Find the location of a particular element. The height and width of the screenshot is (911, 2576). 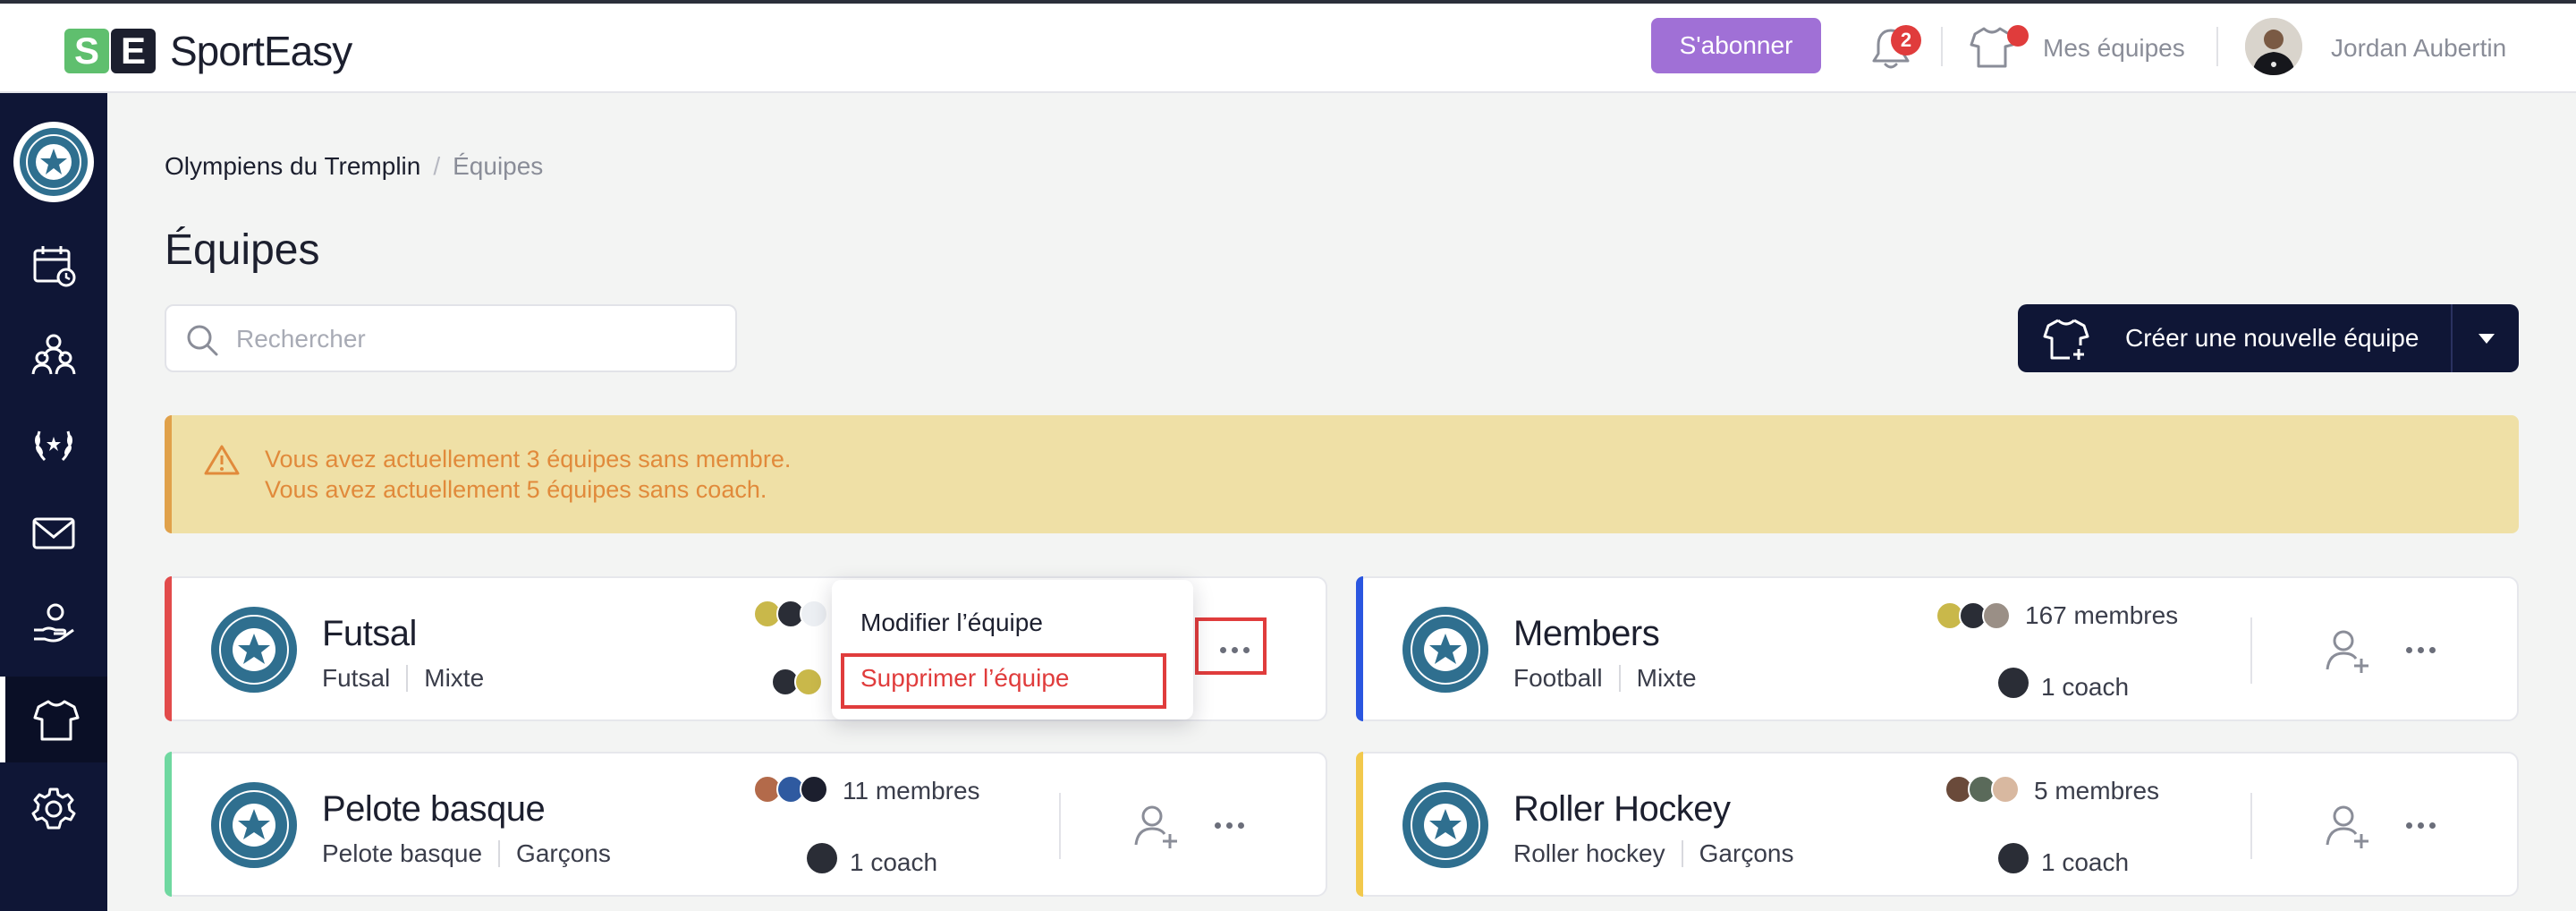

mail-icon is located at coordinates (53, 533).